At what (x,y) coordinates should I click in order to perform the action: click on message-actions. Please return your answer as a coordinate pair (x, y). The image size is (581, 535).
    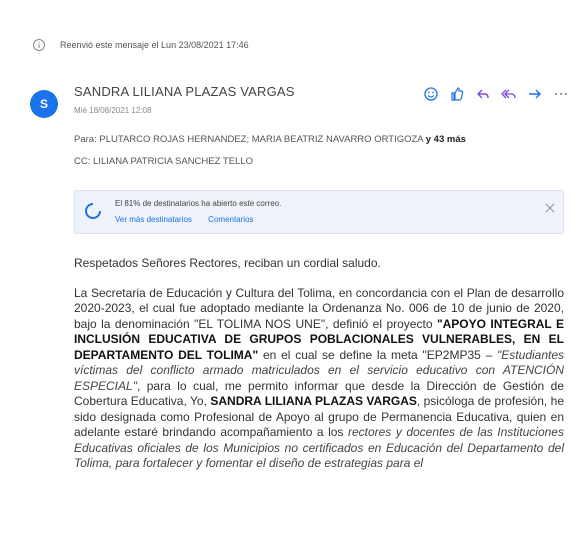
    Looking at the image, I should click on (496, 94).